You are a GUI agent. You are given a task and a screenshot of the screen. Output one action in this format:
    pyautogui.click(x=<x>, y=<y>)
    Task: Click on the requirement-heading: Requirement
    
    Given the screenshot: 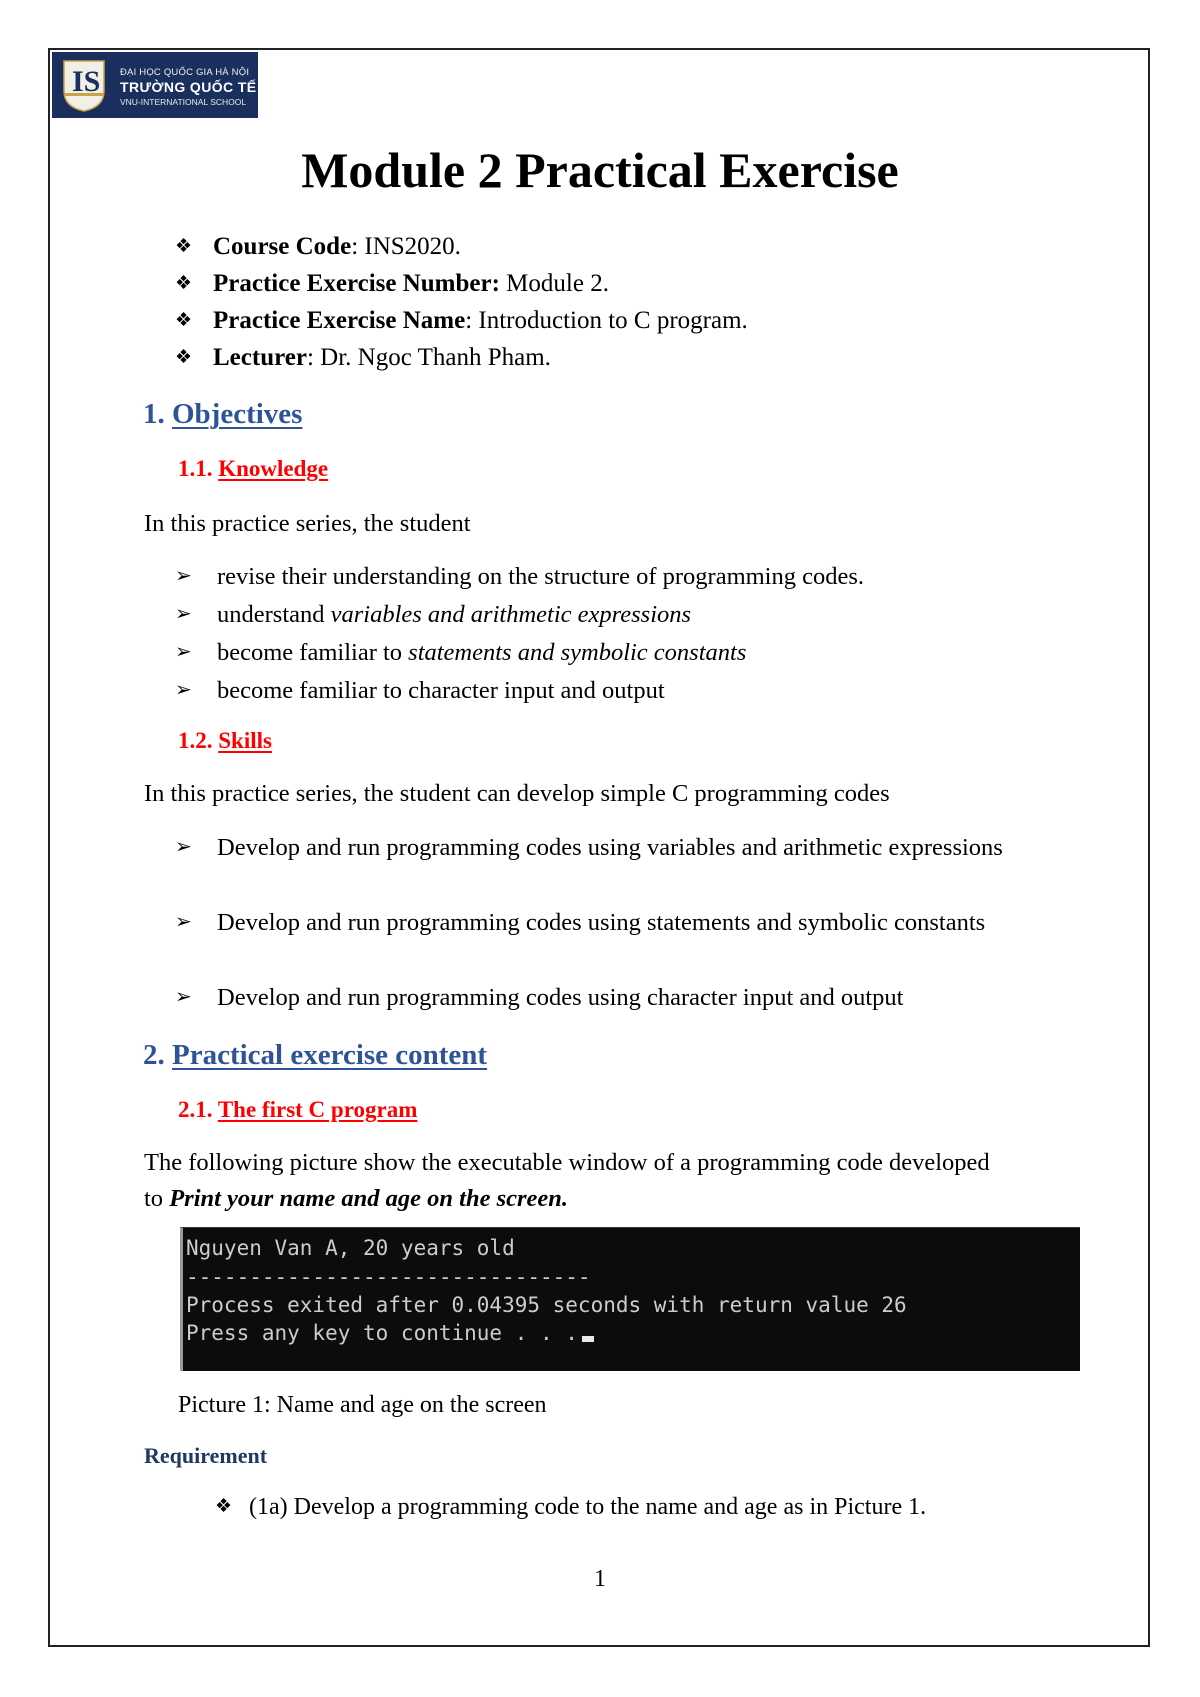 What is the action you would take?
    pyautogui.click(x=206, y=1455)
    